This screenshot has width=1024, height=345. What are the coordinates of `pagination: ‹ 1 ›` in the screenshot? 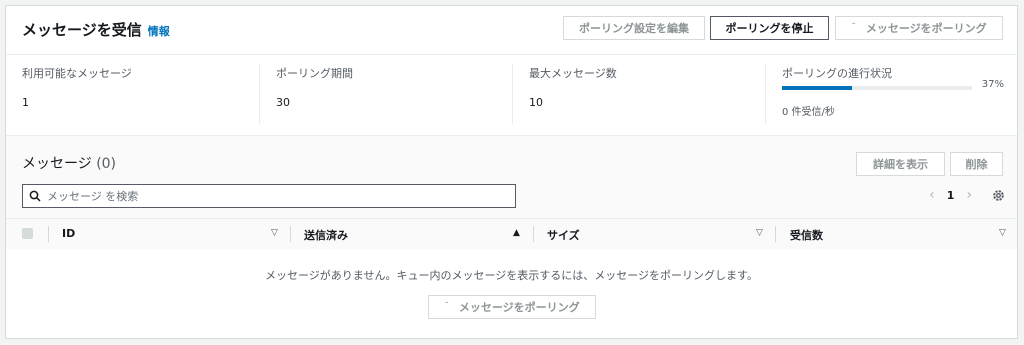 It's located at (967, 195).